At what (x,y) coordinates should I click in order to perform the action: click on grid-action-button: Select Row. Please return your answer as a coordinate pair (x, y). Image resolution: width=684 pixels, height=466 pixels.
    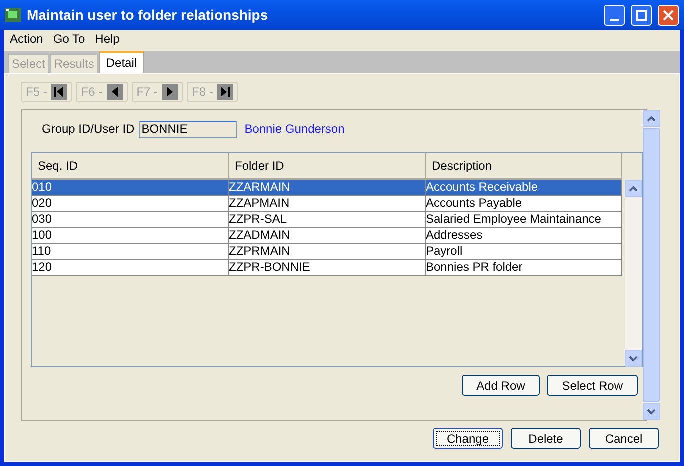
    Looking at the image, I should click on (592, 385).